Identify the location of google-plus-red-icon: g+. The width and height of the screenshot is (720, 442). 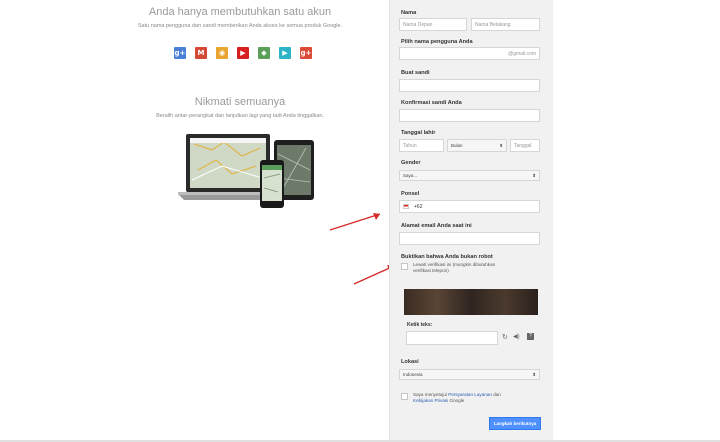
(306, 53).